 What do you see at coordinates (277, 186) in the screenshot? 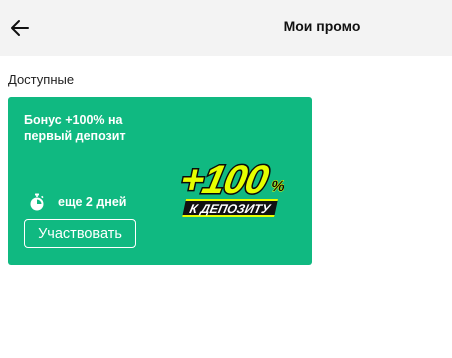
I see `bonus-percent-sign: %` at bounding box center [277, 186].